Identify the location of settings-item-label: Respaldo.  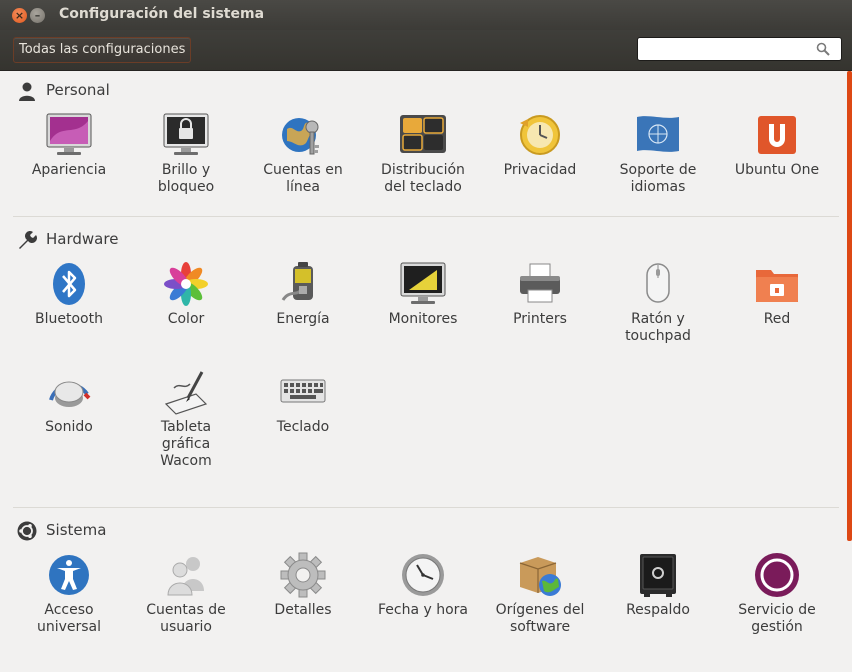
(658, 610).